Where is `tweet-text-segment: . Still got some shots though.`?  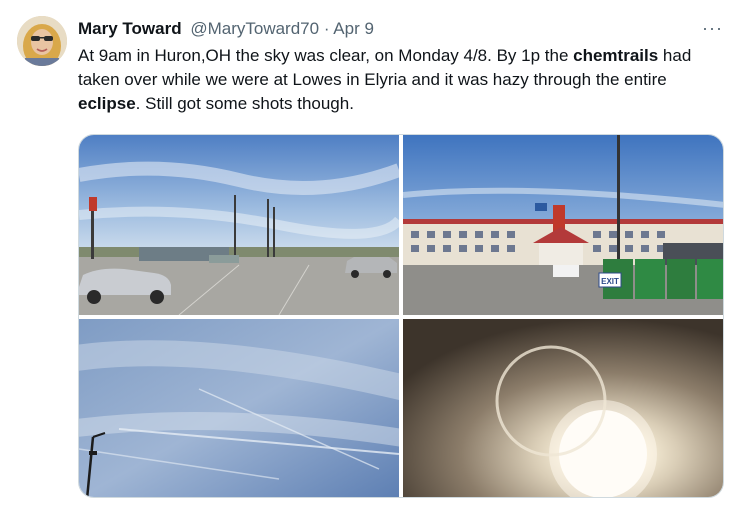 tweet-text-segment: . Still got some shots though. is located at coordinates (244, 103).